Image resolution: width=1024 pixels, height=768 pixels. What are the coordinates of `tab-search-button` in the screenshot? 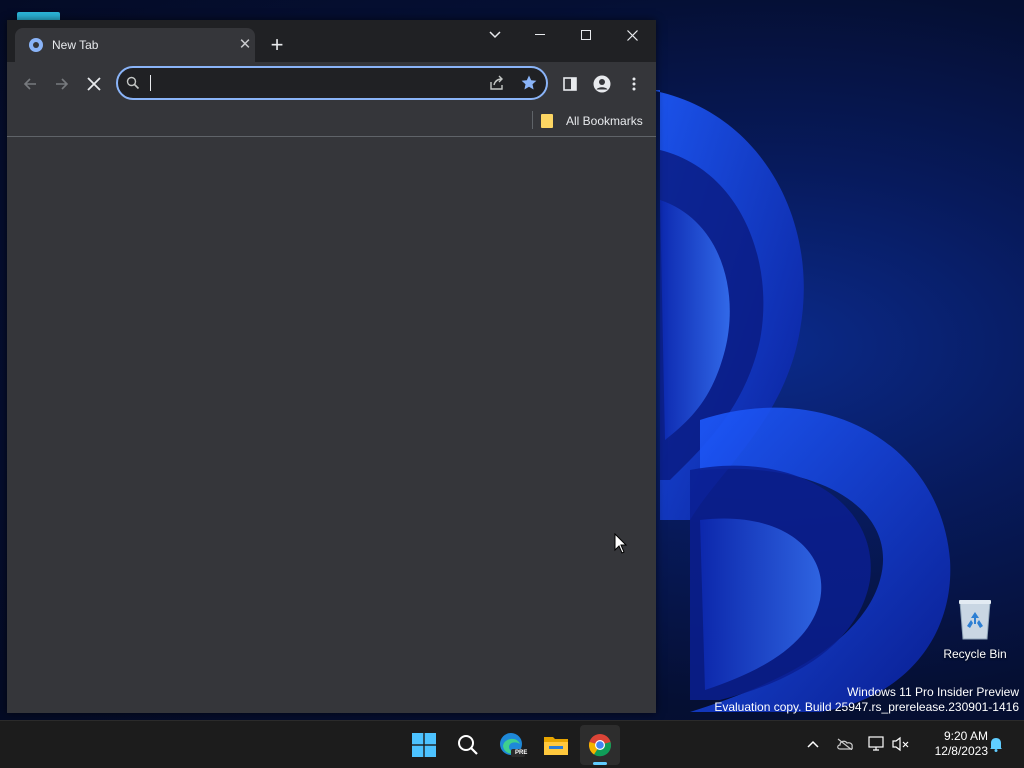 It's located at (495, 35).